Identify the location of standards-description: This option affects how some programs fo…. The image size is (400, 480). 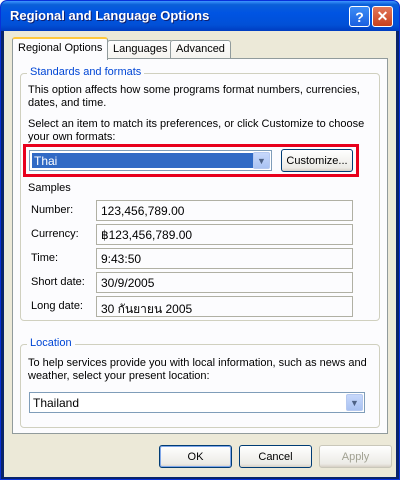
(194, 96).